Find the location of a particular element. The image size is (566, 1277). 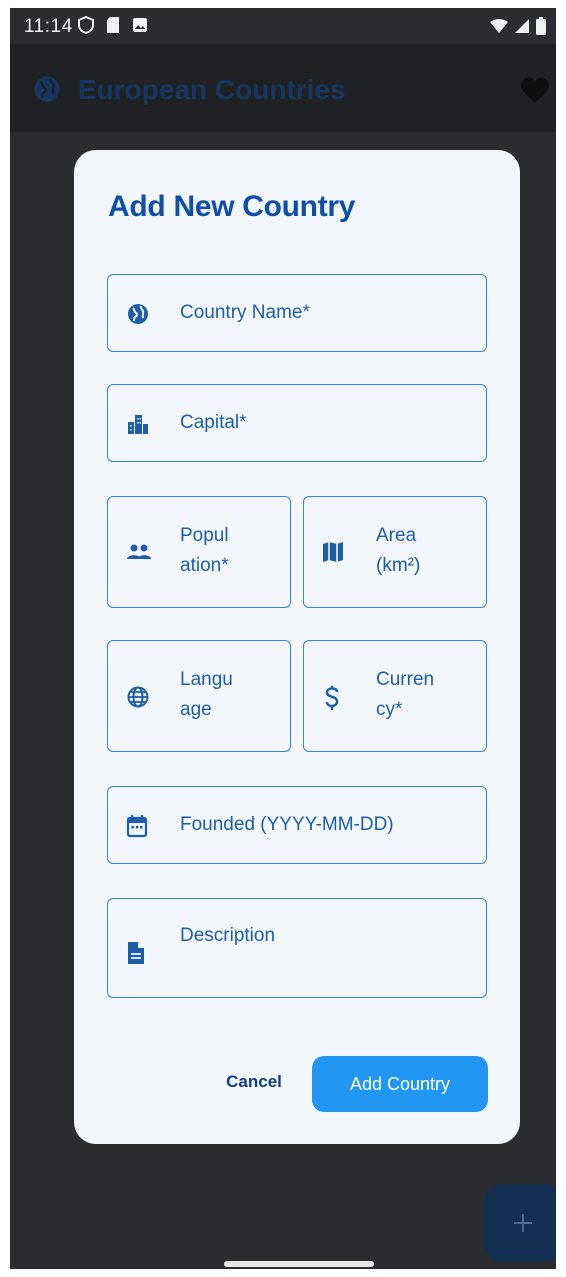

country-name-label: Country Name* is located at coordinates (245, 312).